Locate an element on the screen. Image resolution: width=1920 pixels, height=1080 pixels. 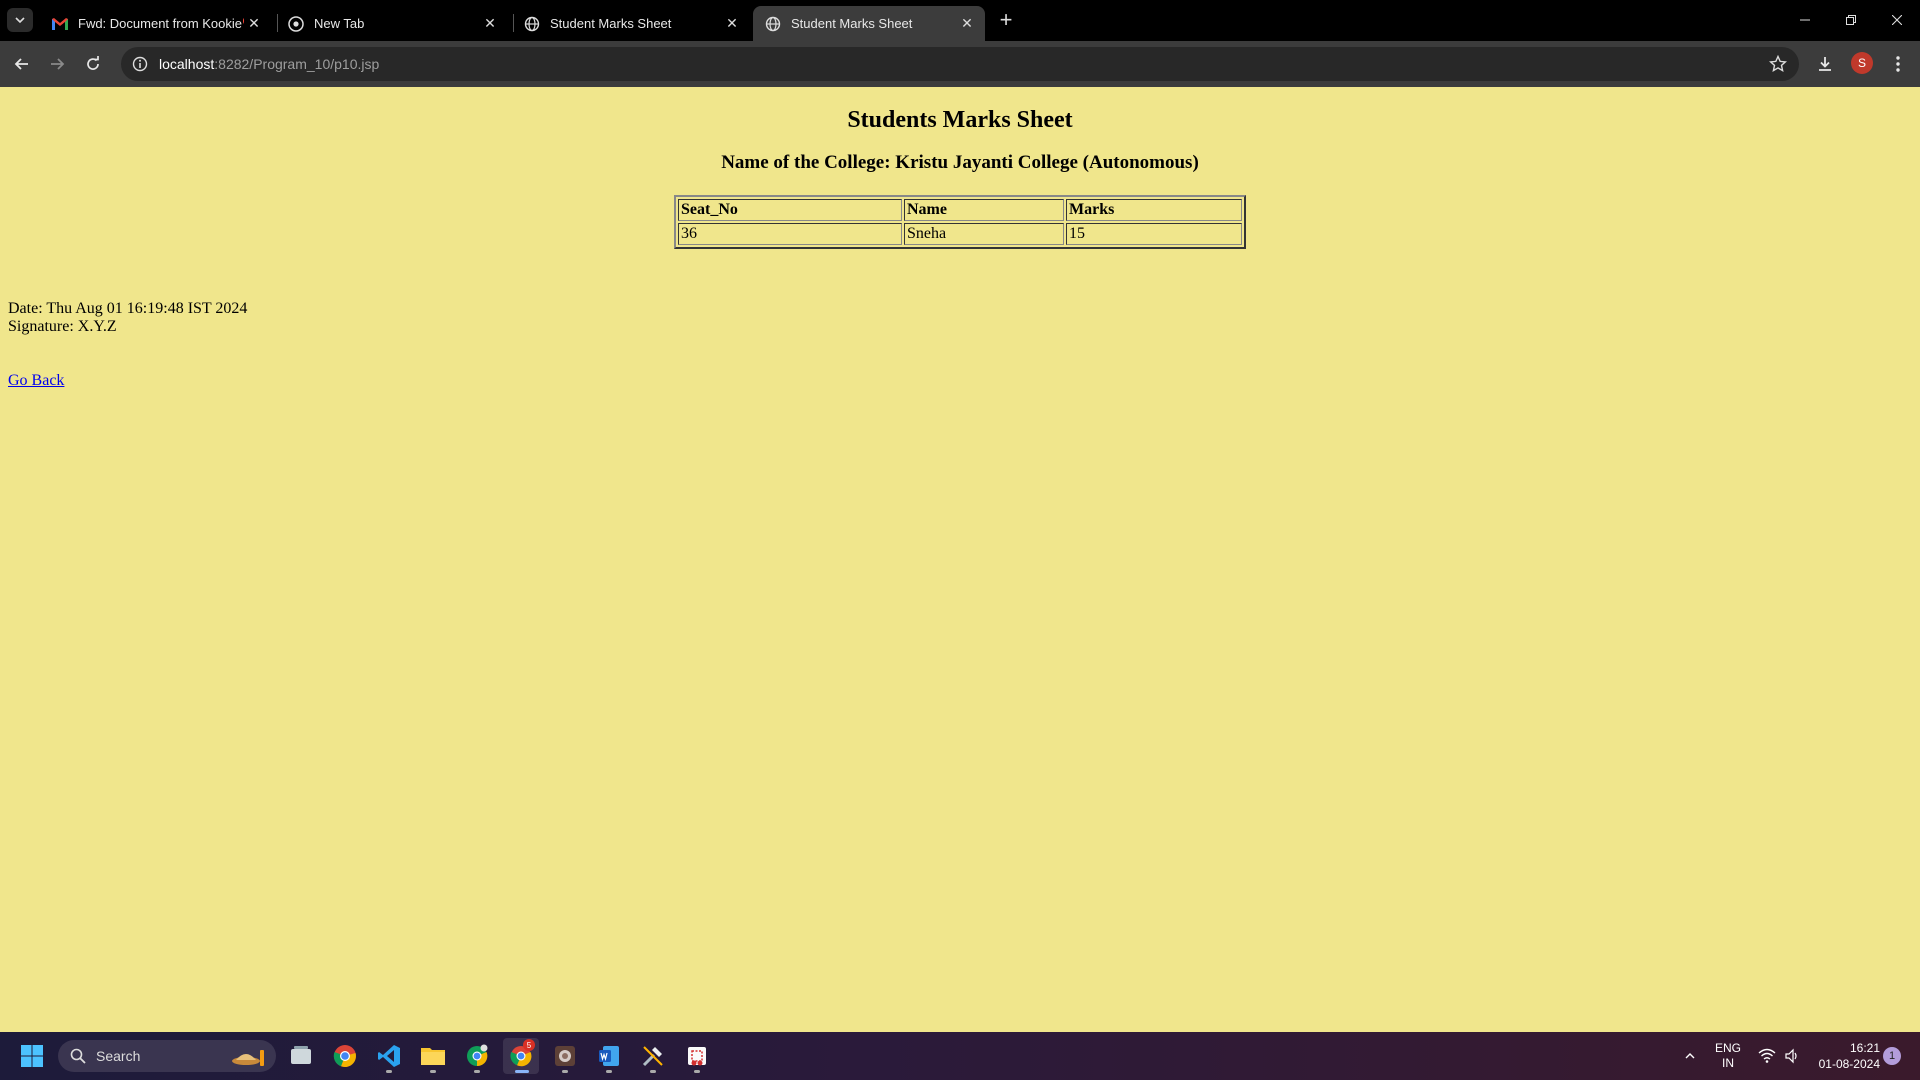
start-button is located at coordinates (32, 1056).